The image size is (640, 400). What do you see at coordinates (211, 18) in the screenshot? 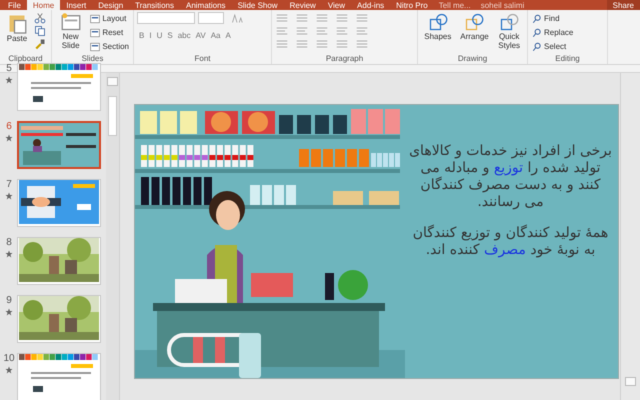
I see `font-size-field` at bounding box center [211, 18].